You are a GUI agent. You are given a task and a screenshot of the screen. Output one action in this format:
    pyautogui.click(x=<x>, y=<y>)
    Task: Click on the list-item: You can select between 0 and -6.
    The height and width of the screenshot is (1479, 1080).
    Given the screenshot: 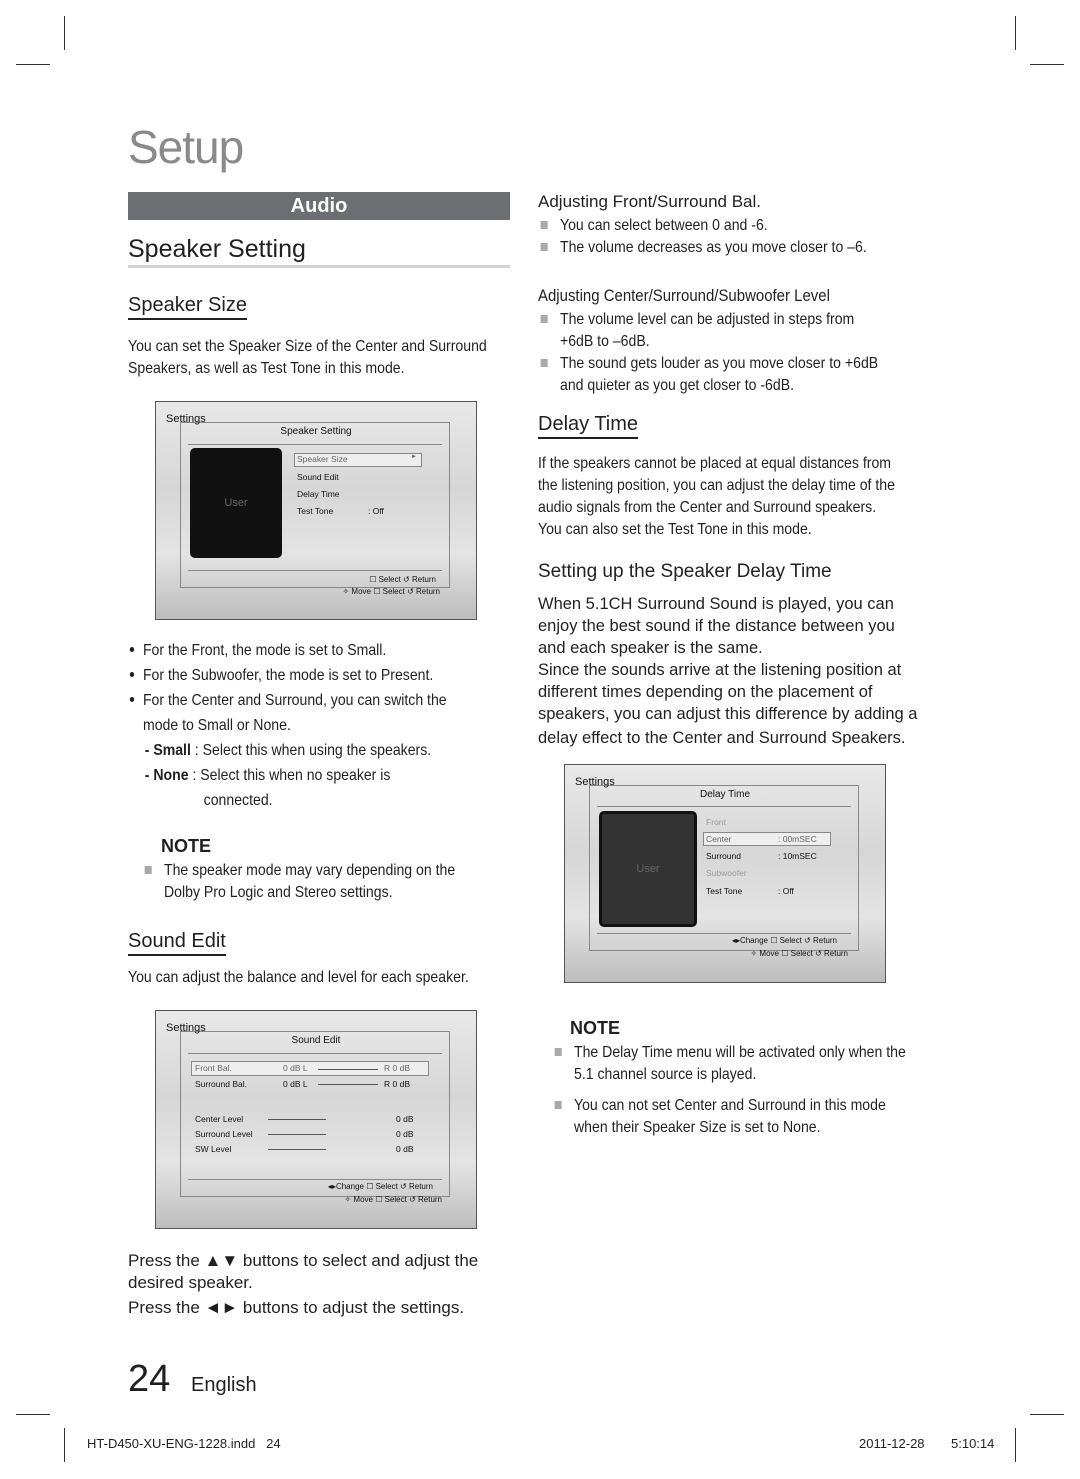 What is the action you would take?
    pyautogui.click(x=702, y=226)
    